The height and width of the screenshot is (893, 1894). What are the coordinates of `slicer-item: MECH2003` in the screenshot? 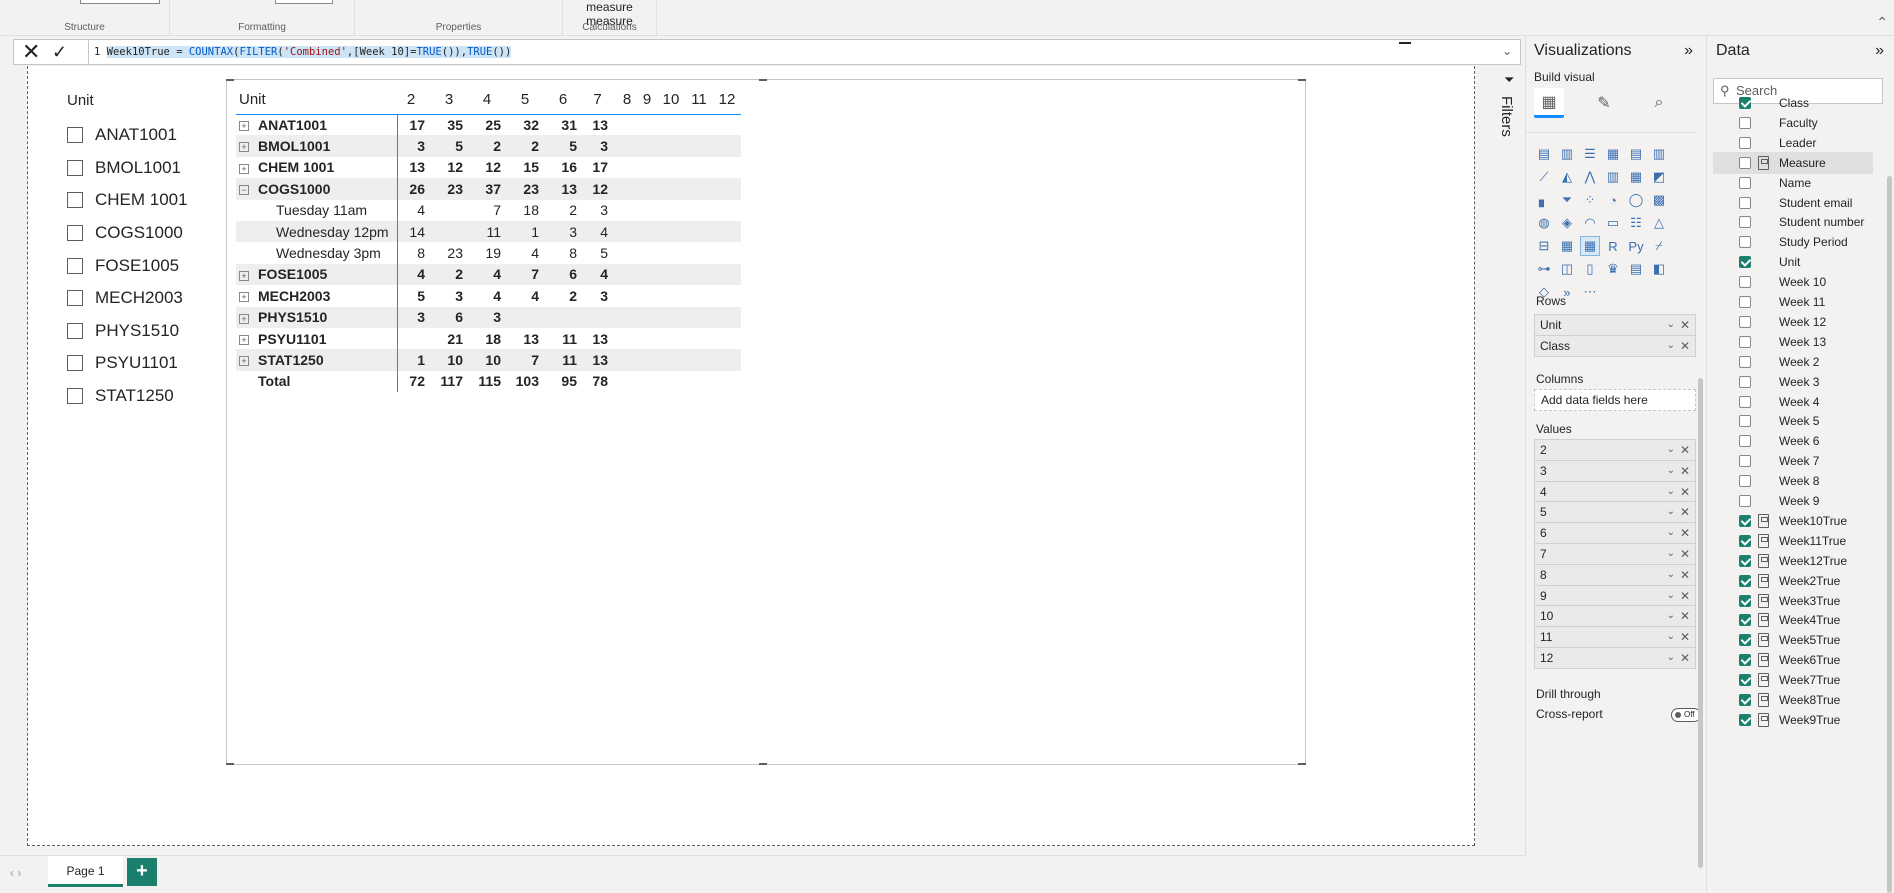 It's located at (142, 298).